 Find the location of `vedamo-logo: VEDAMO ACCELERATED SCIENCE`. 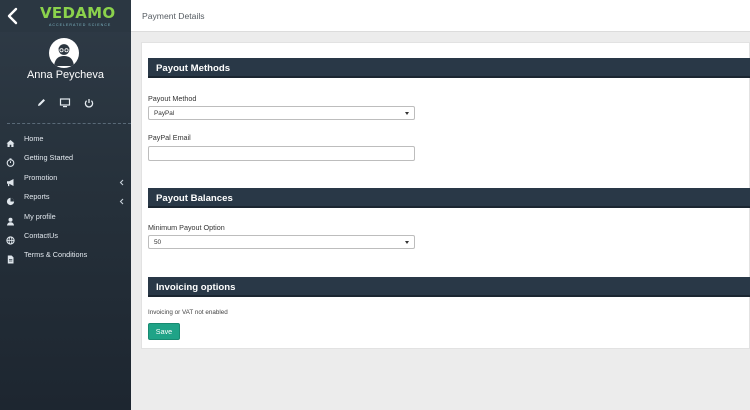

vedamo-logo: VEDAMO ACCELERATED SCIENCE is located at coordinates (82, 17).